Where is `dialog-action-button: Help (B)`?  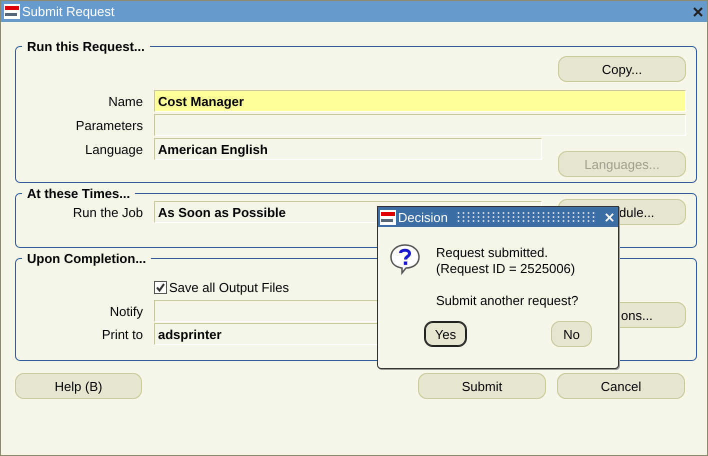
dialog-action-button: Help (B) is located at coordinates (78, 386).